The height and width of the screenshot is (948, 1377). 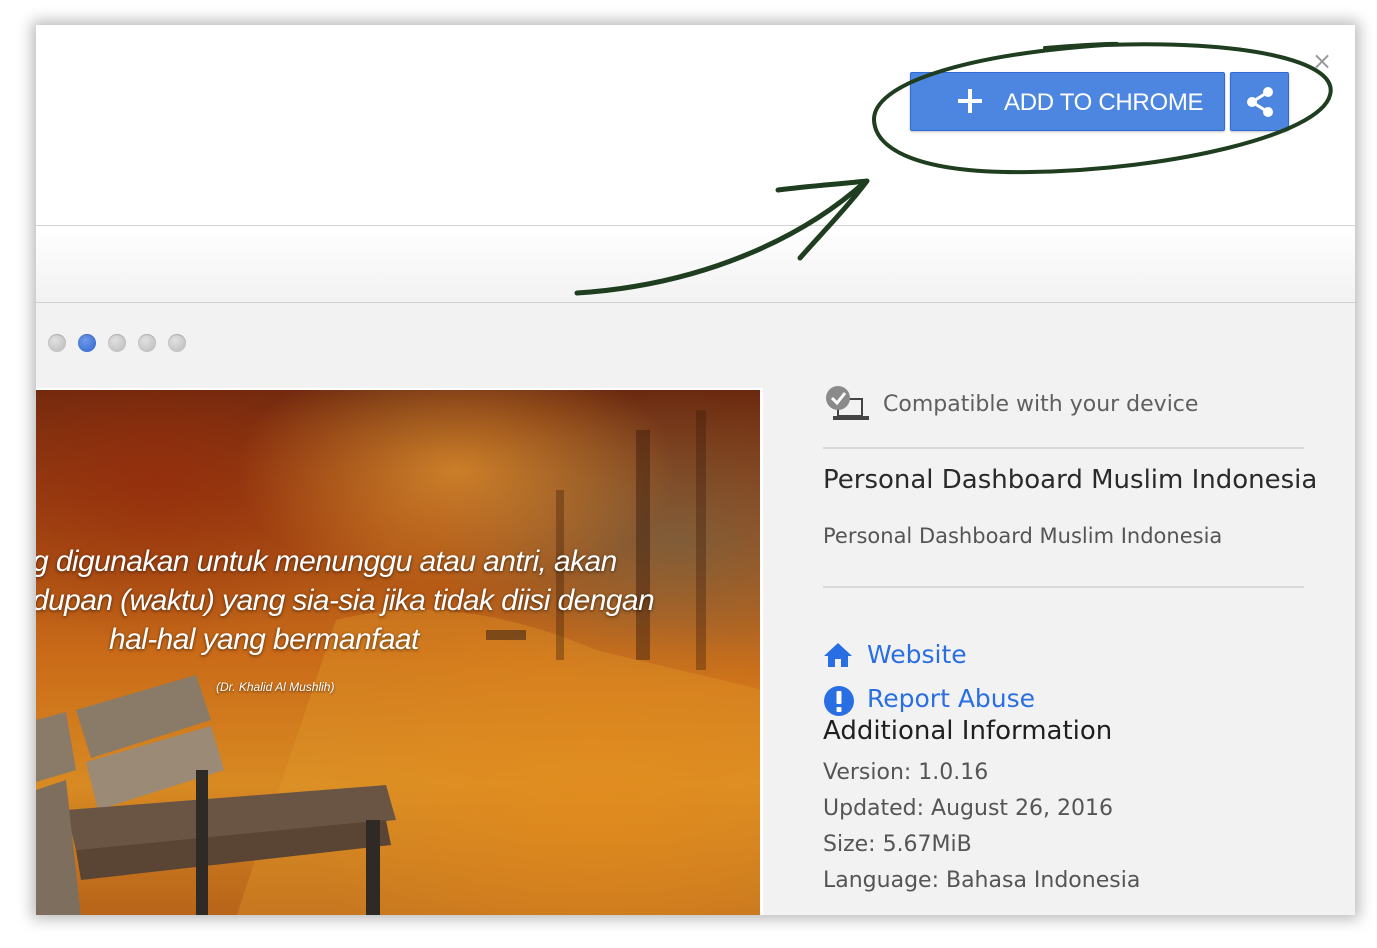 What do you see at coordinates (847, 403) in the screenshot?
I see `device-compatible-icon` at bounding box center [847, 403].